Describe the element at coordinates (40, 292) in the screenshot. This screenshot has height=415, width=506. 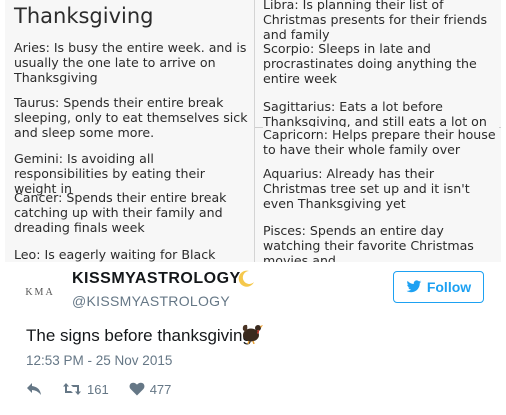
I see `avatar: KMA` at that location.